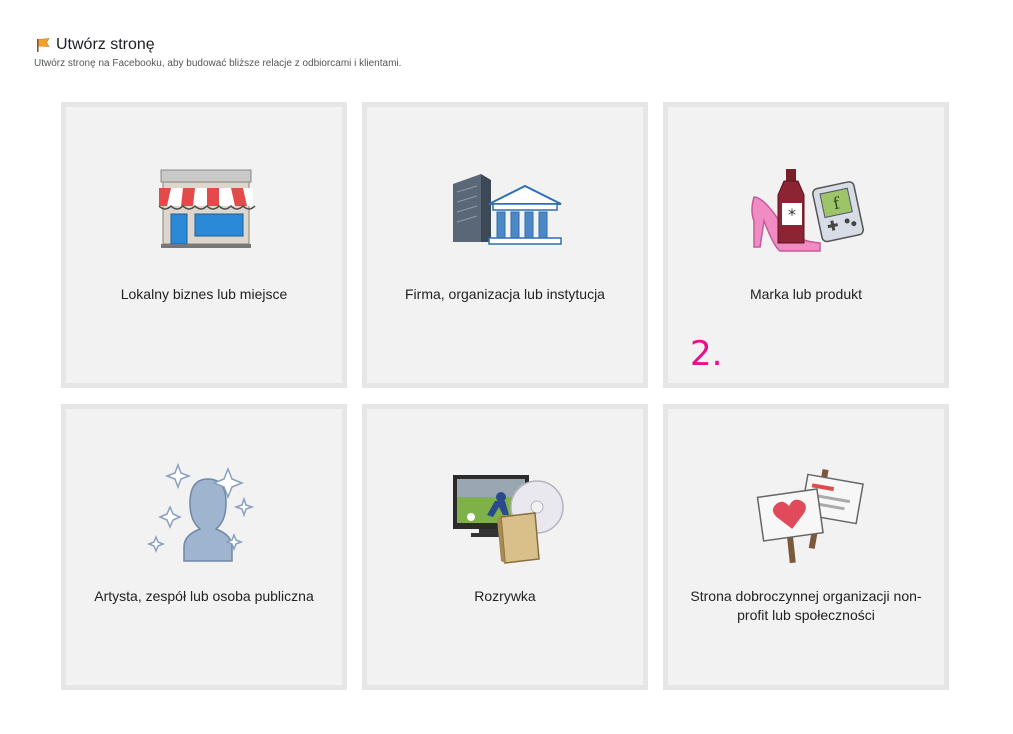 This screenshot has height=734, width=1013. What do you see at coordinates (218, 45) in the screenshot?
I see `title-row: Utwórz stronę` at bounding box center [218, 45].